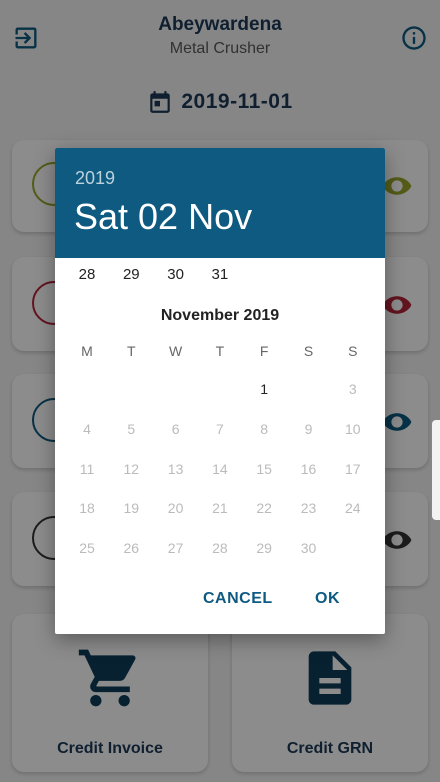 Image resolution: width=440 pixels, height=782 pixels. Describe the element at coordinates (163, 216) in the screenshot. I see `selected-date-display: Sat 02 Nov` at that location.